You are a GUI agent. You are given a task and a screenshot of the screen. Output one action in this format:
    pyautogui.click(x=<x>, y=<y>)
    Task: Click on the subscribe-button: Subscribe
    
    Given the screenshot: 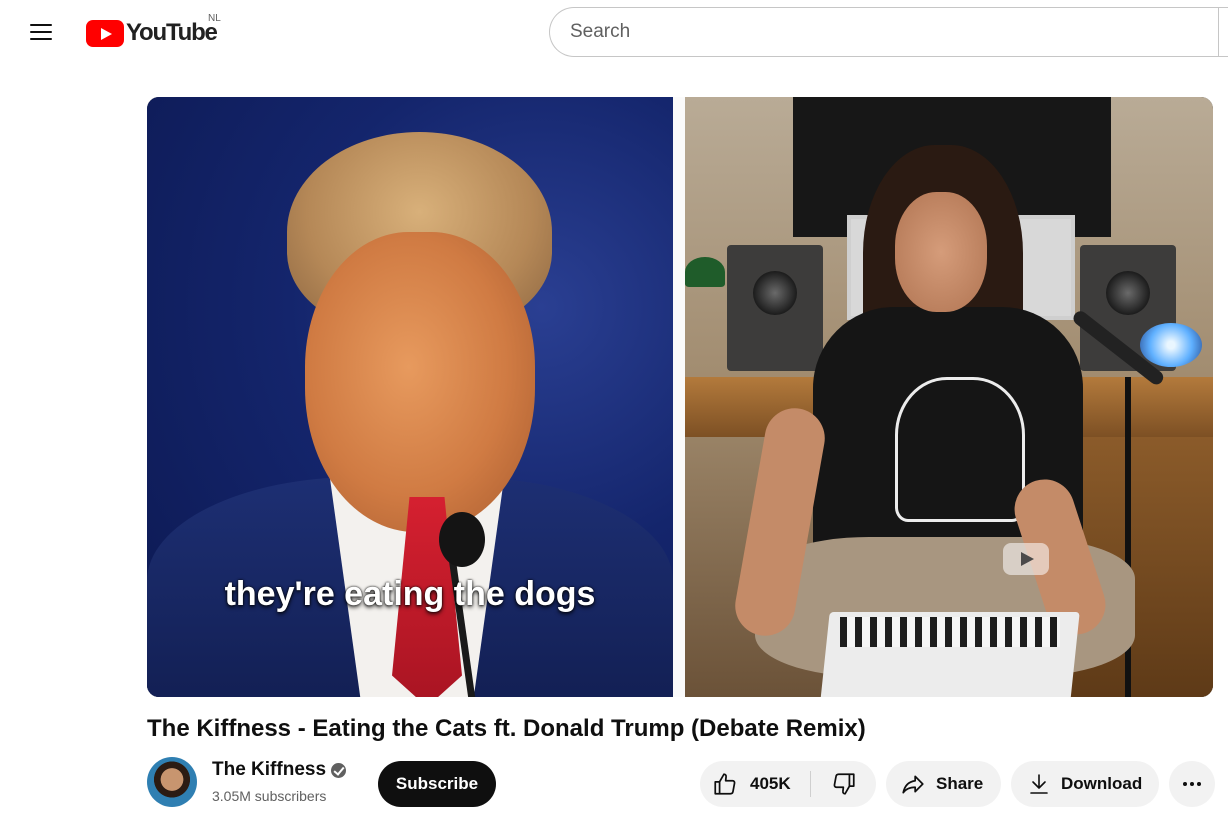 What is the action you would take?
    pyautogui.click(x=437, y=784)
    